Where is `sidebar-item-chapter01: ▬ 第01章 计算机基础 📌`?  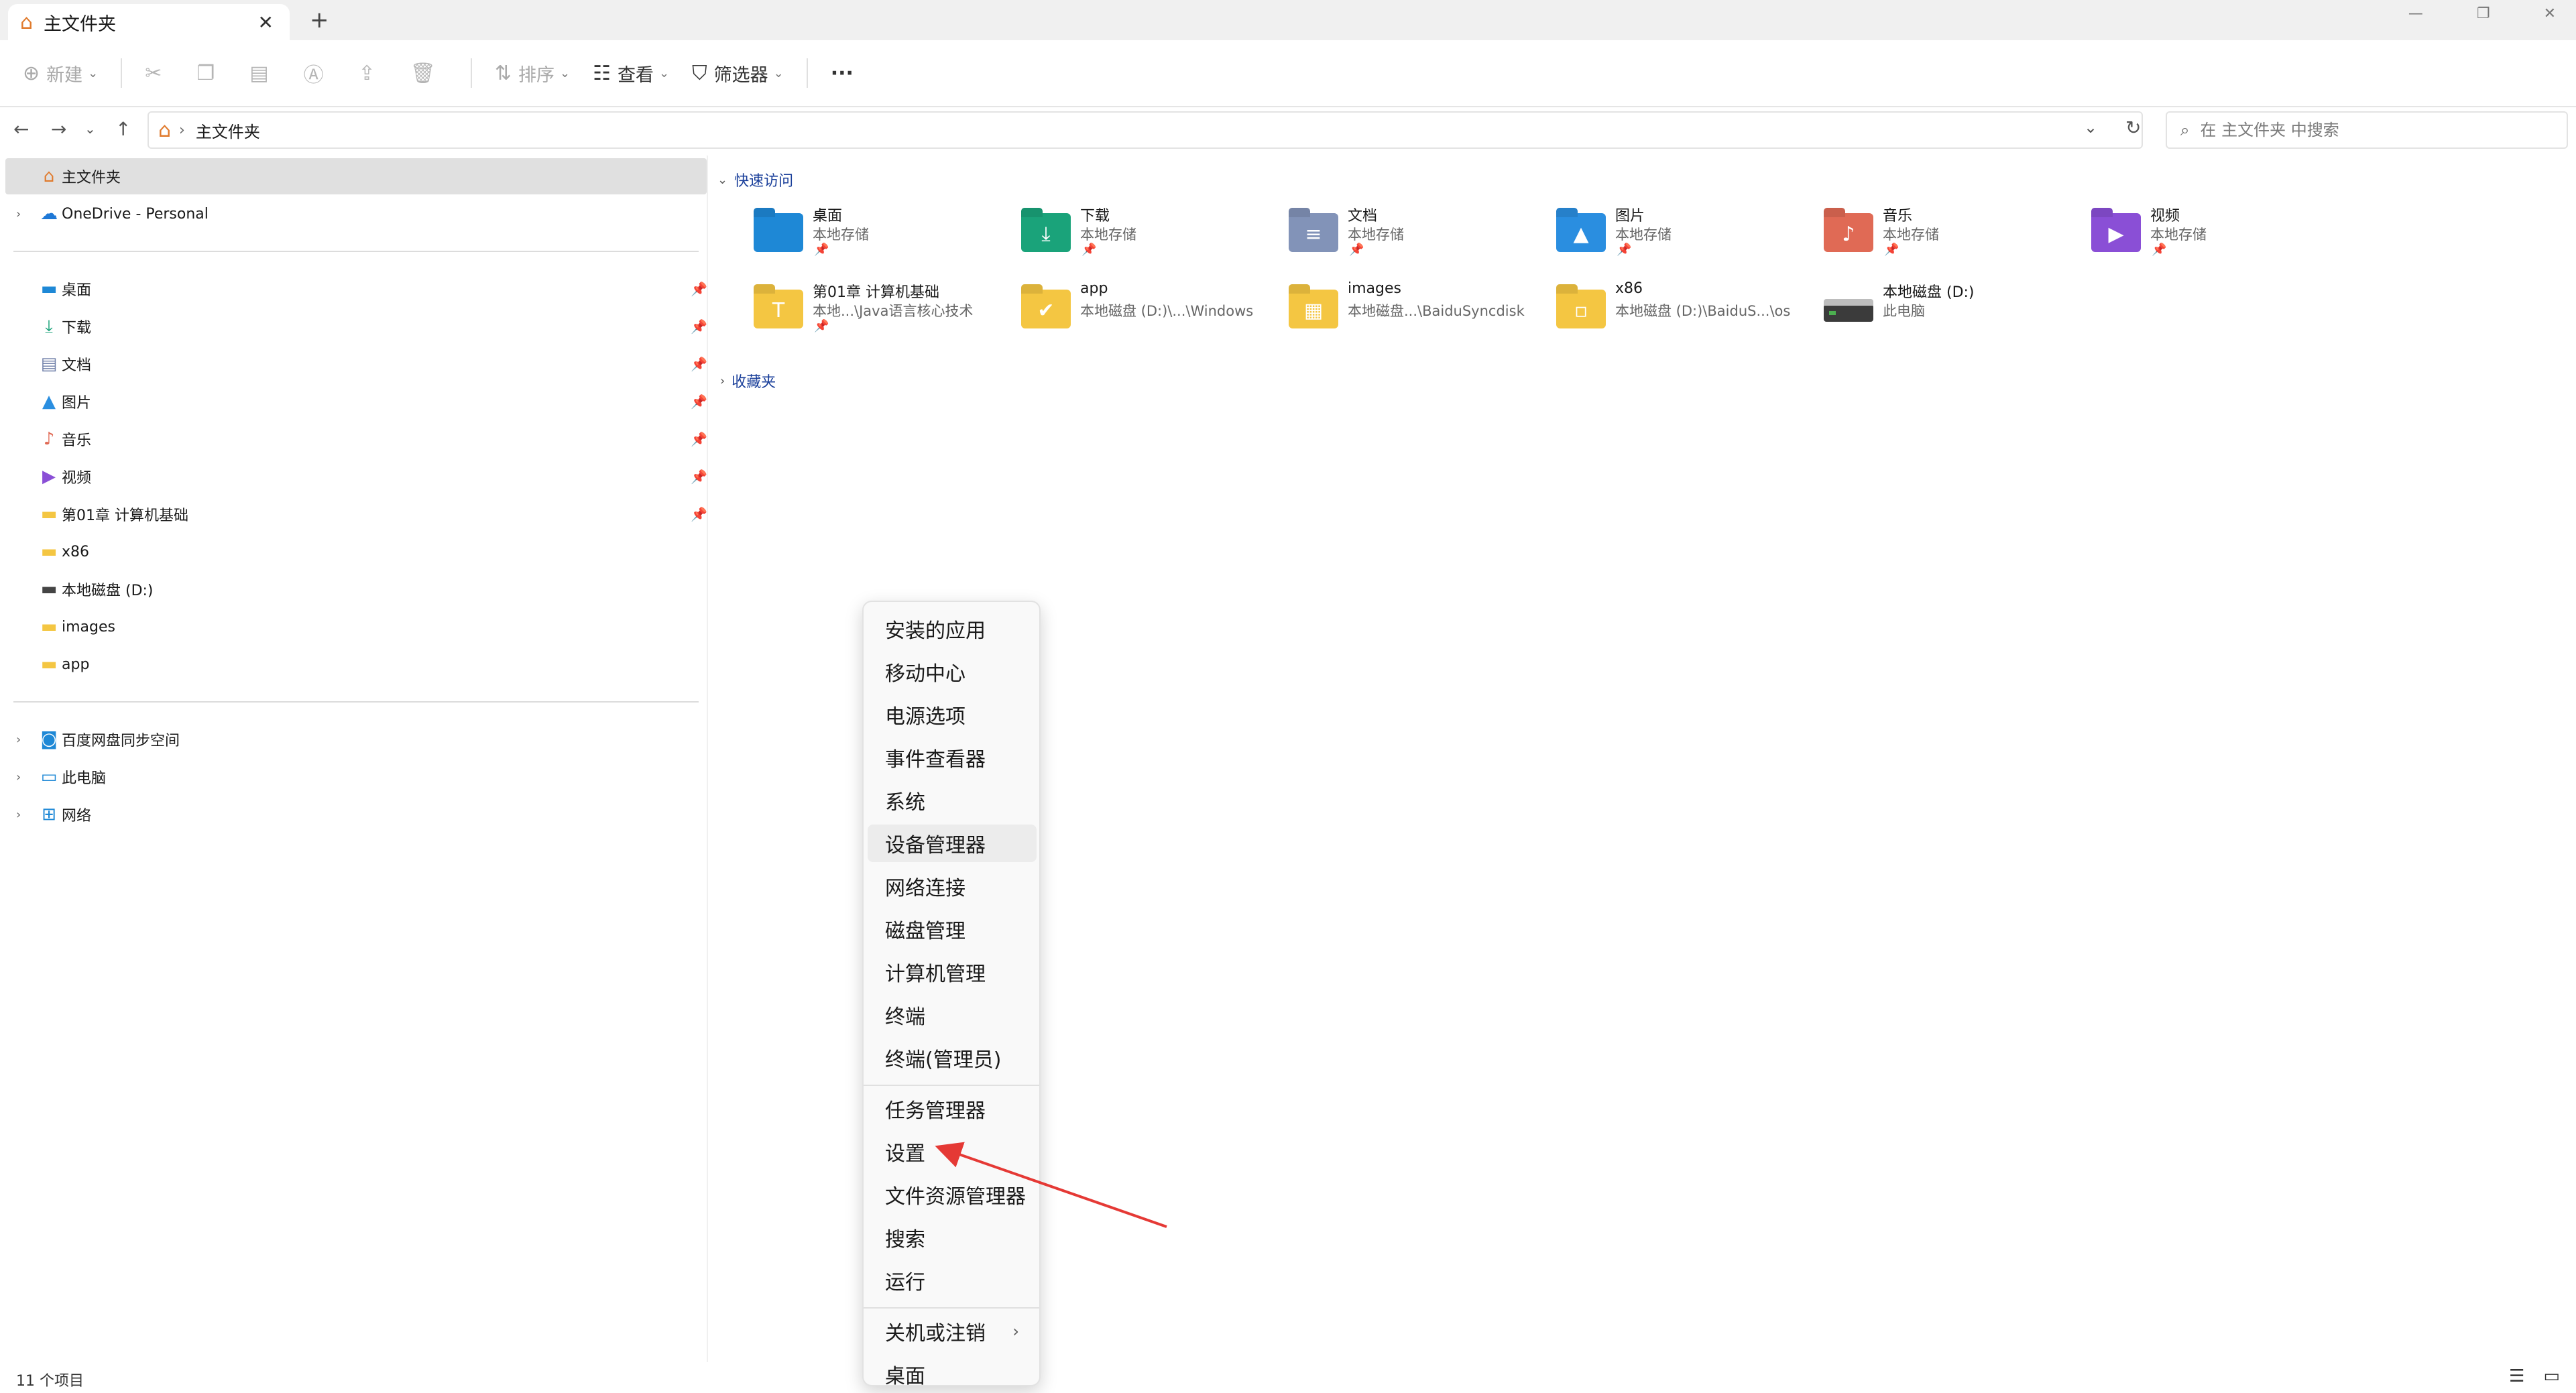 sidebar-item-chapter01: ▬ 第01章 计算机基础 📌 is located at coordinates (356, 514).